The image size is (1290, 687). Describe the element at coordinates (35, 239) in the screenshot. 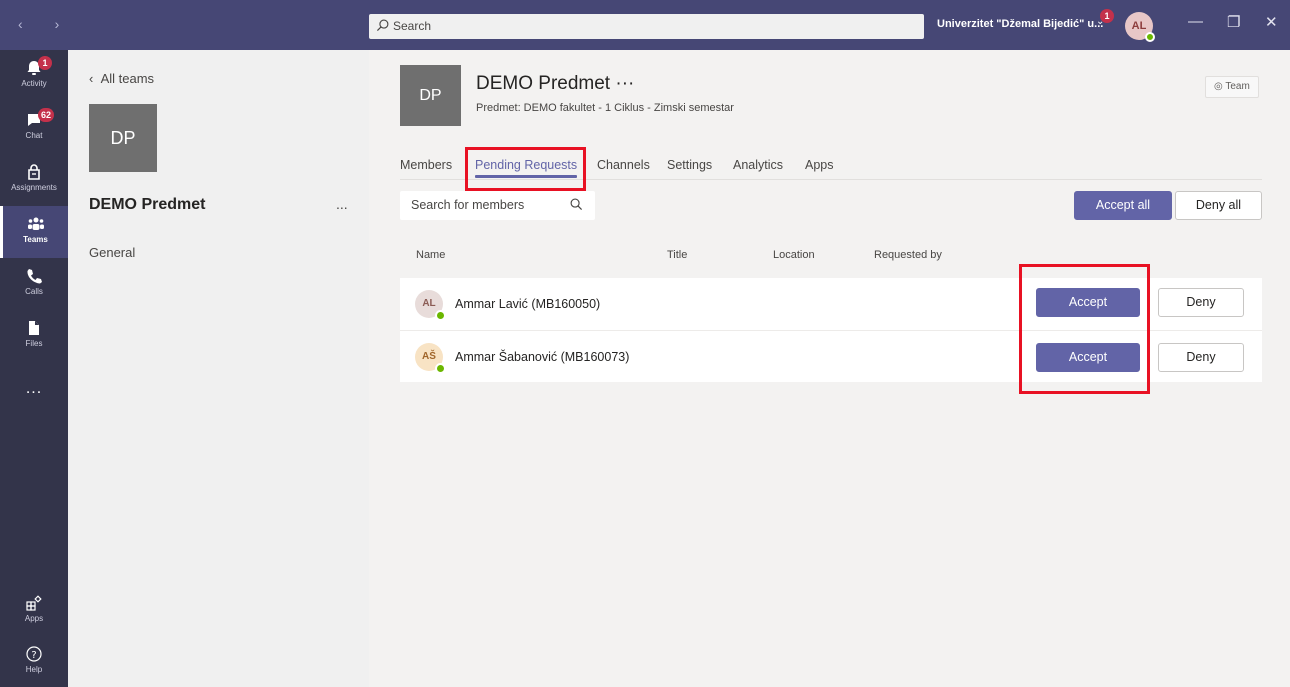

I see `rail-label: Teams` at that location.